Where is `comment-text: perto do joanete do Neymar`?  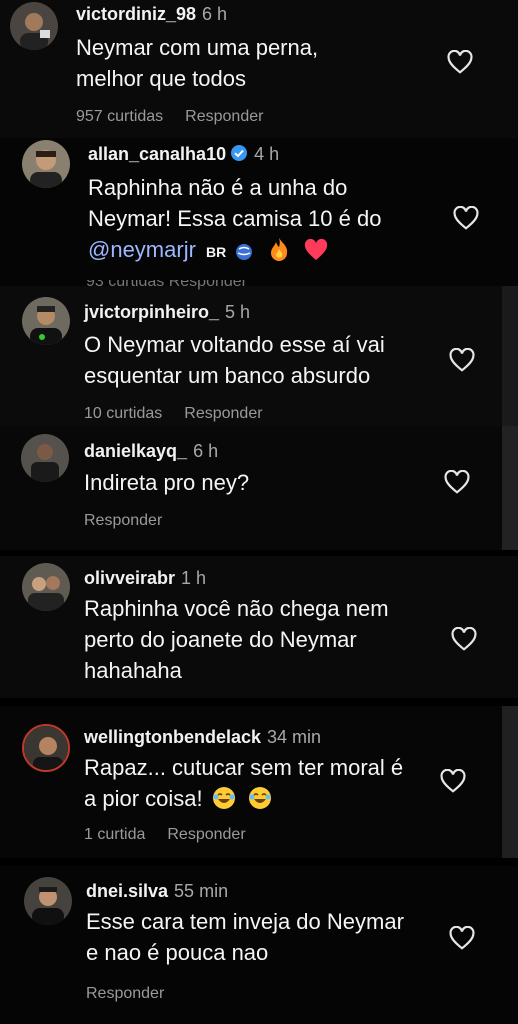 comment-text: perto do joanete do Neymar is located at coordinates (220, 639).